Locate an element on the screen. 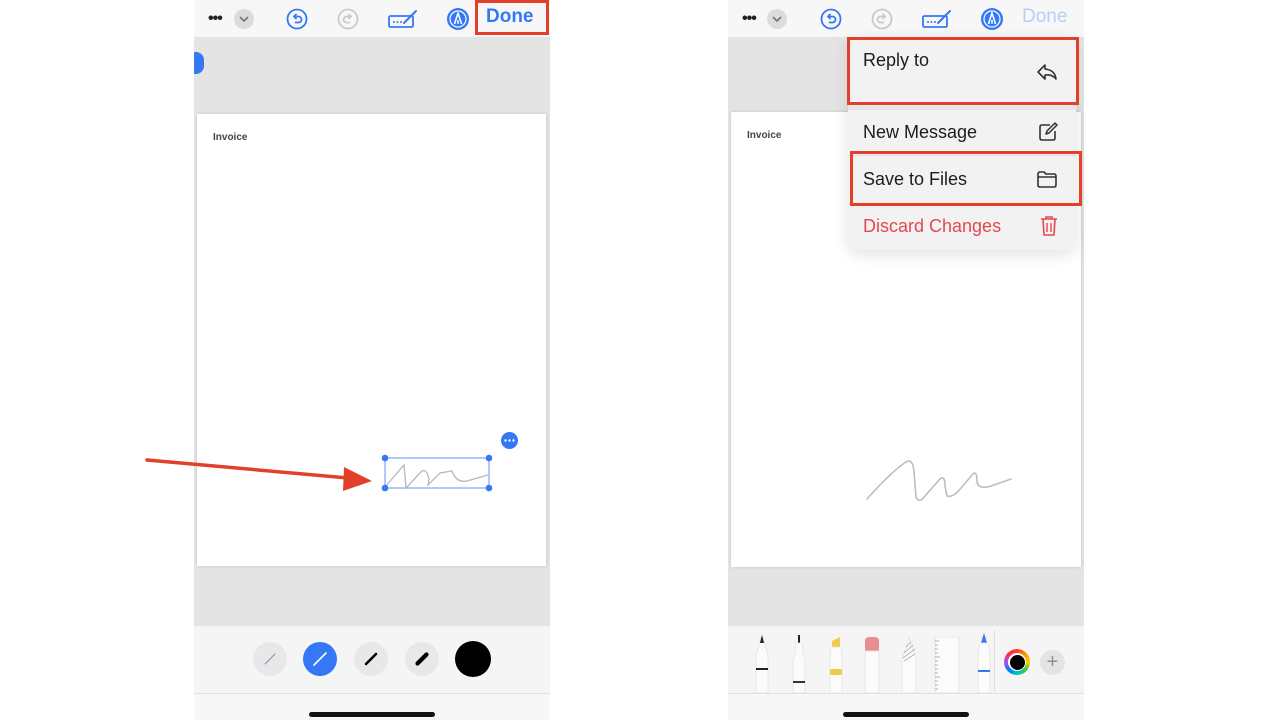 The width and height of the screenshot is (1280, 720). stroke-medium-icon is located at coordinates (320, 659).